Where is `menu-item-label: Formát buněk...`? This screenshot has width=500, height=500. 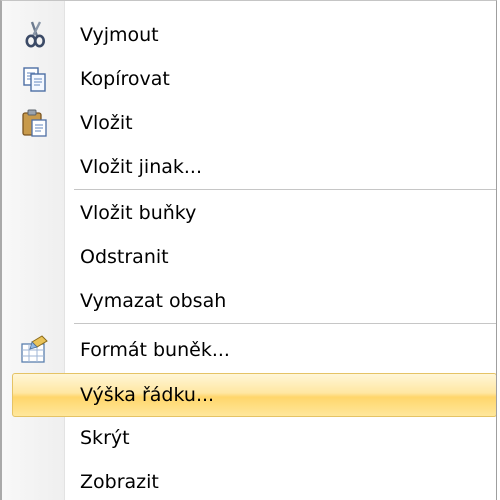
menu-item-label: Formát buněk... is located at coordinates (155, 350).